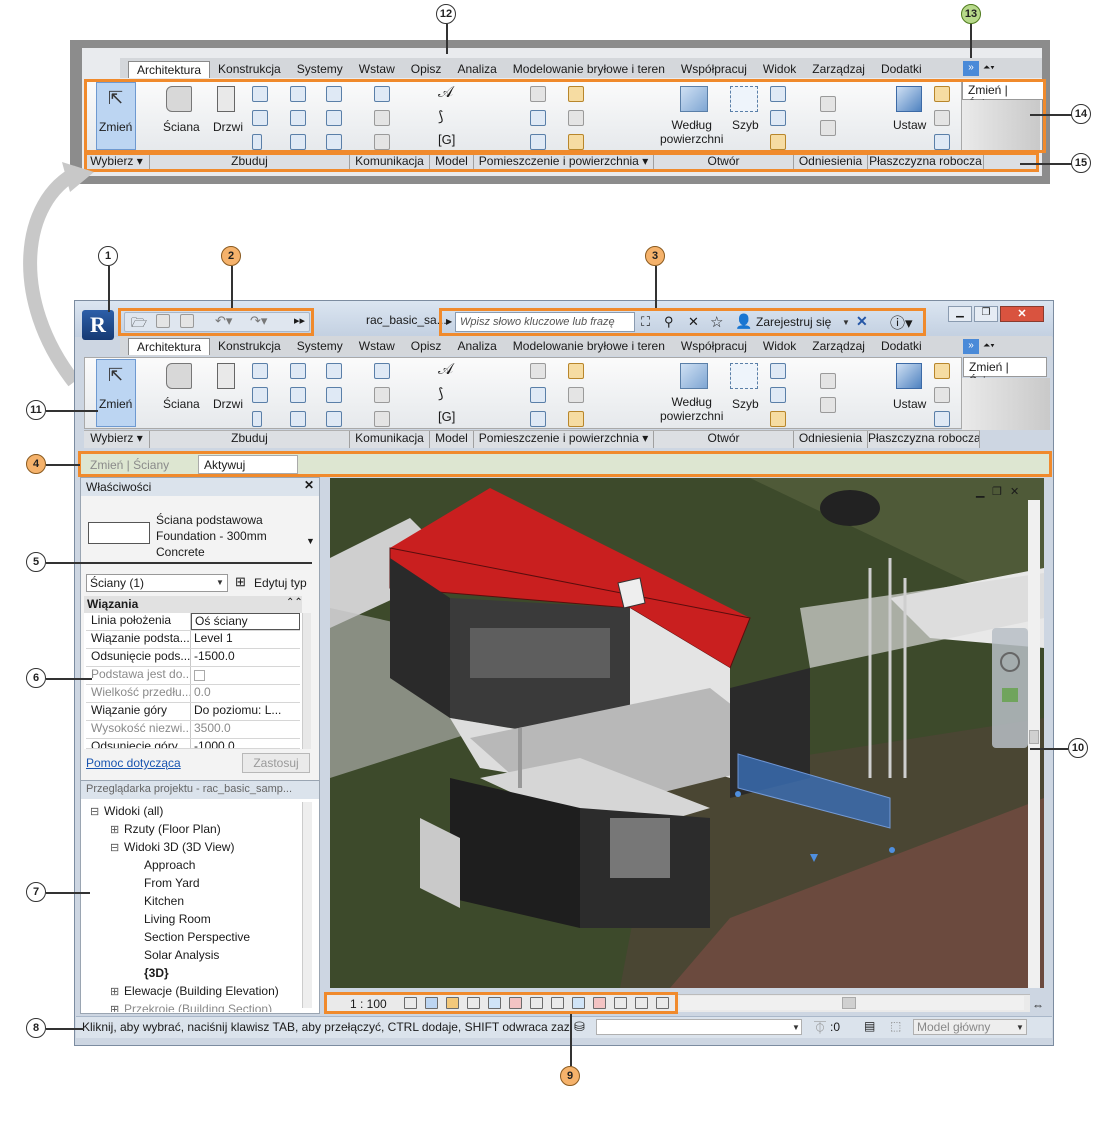 The height and width of the screenshot is (1144, 1100). I want to click on tab-systemy: Systemy, so click(320, 69).